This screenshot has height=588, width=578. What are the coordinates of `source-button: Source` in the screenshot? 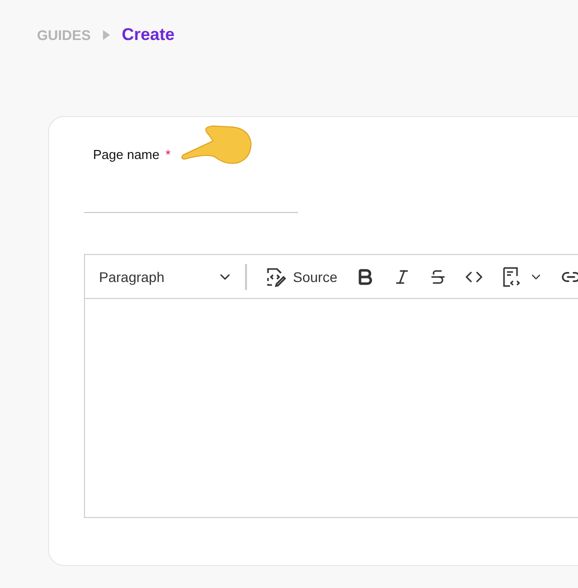 It's located at (301, 277).